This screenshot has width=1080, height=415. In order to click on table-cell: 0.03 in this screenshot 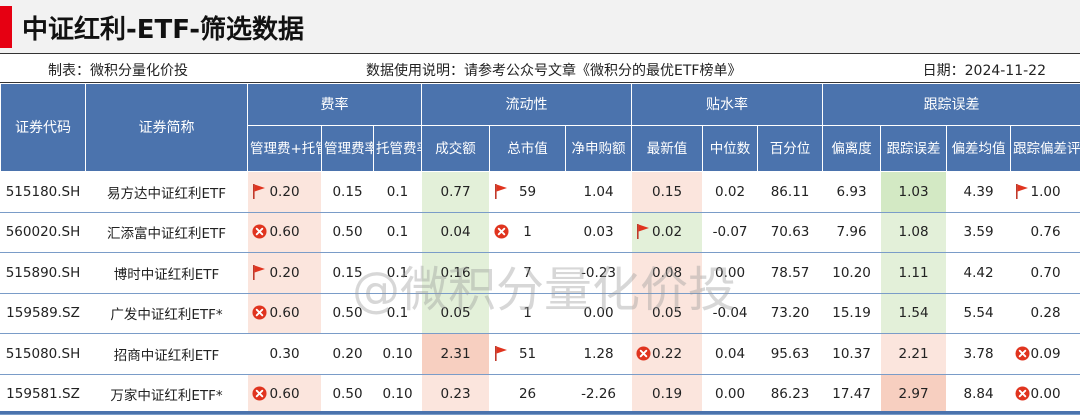, I will do `click(599, 232)`.